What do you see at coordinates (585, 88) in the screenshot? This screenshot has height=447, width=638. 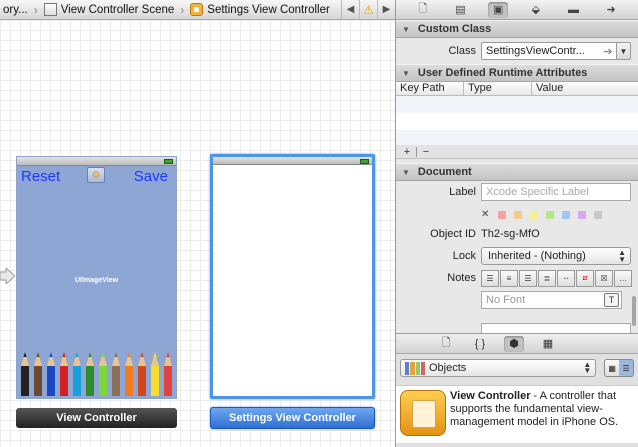 I see `column-header-value: Value` at bounding box center [585, 88].